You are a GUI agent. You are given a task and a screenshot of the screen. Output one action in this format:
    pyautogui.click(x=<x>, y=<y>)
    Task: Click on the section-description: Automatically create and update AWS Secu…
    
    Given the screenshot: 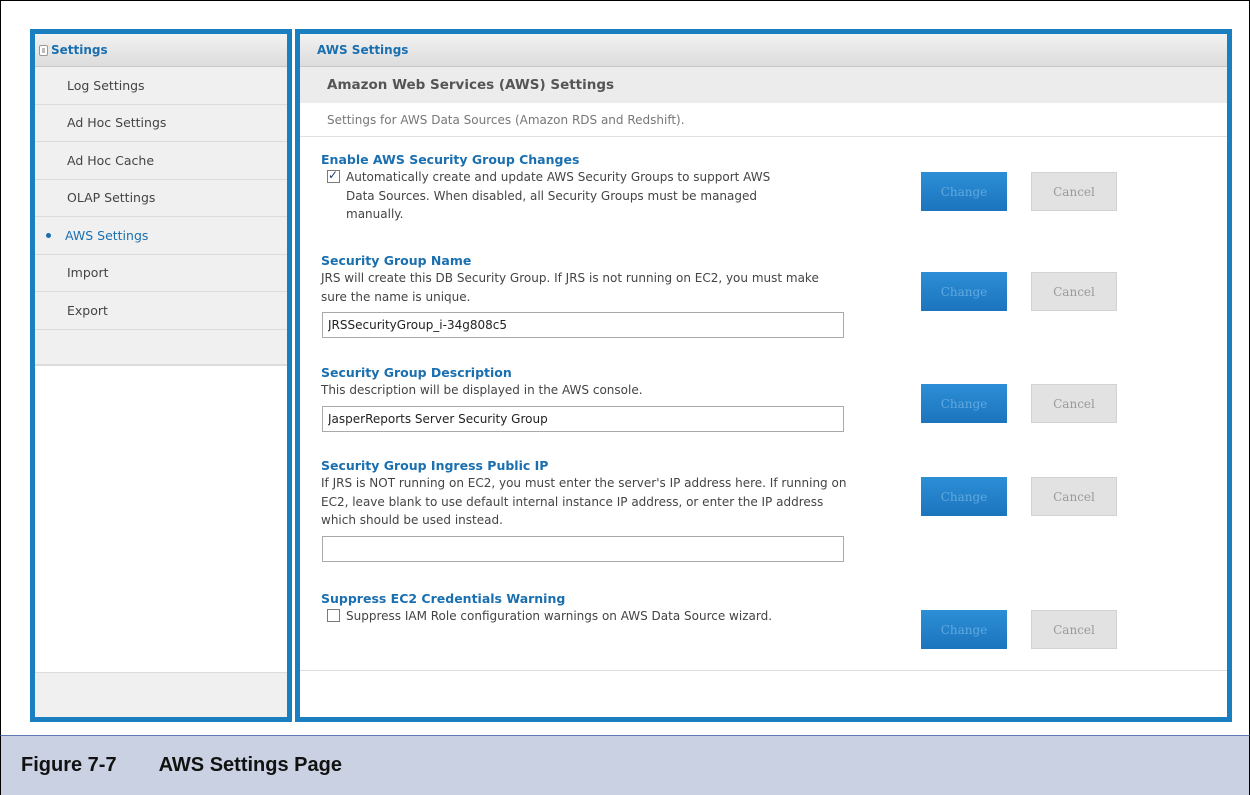 What is the action you would take?
    pyautogui.click(x=558, y=195)
    